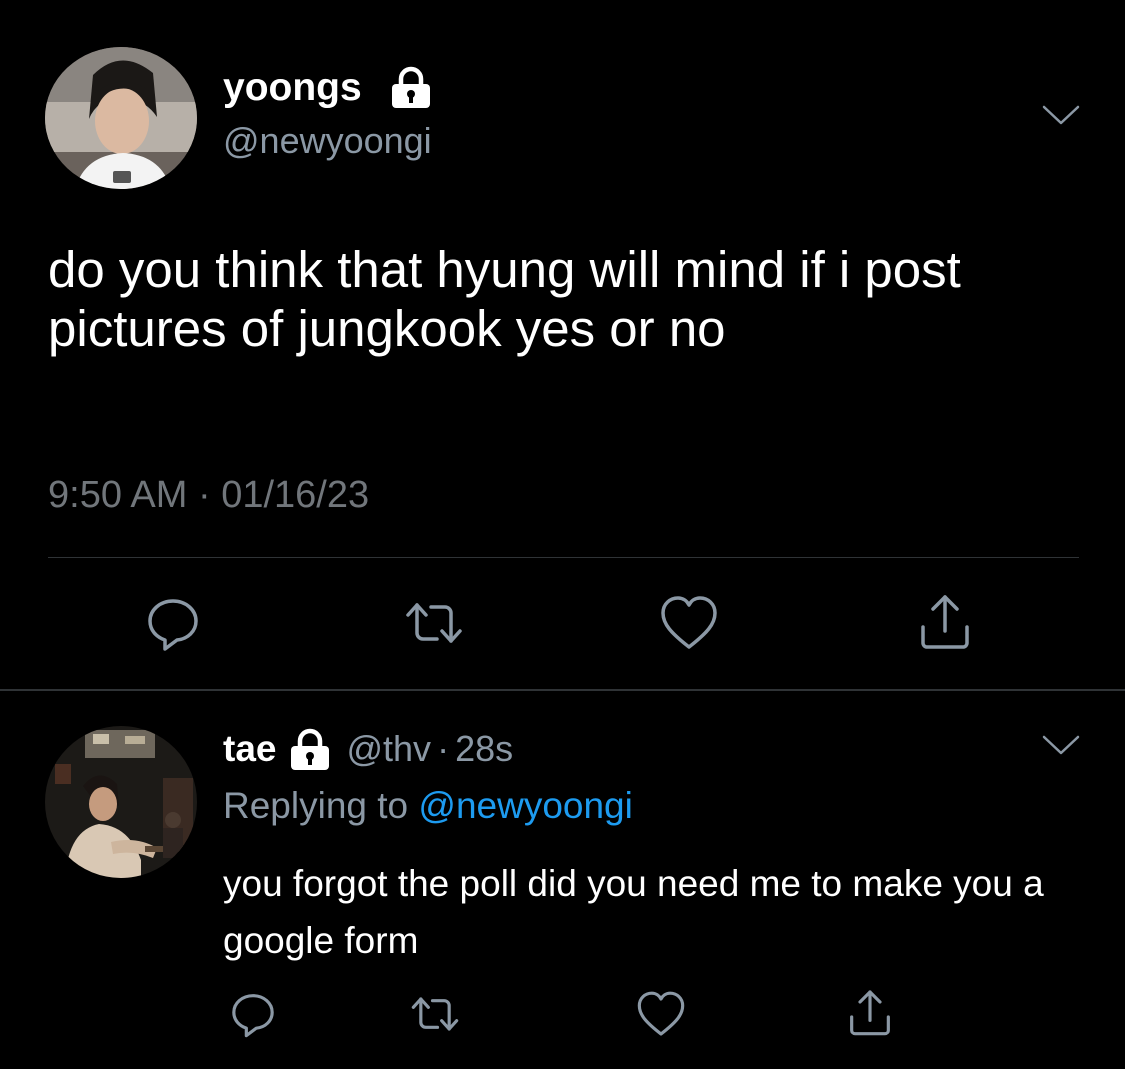  Describe the element at coordinates (249, 749) in the screenshot. I see `reply-author-name: tae` at that location.